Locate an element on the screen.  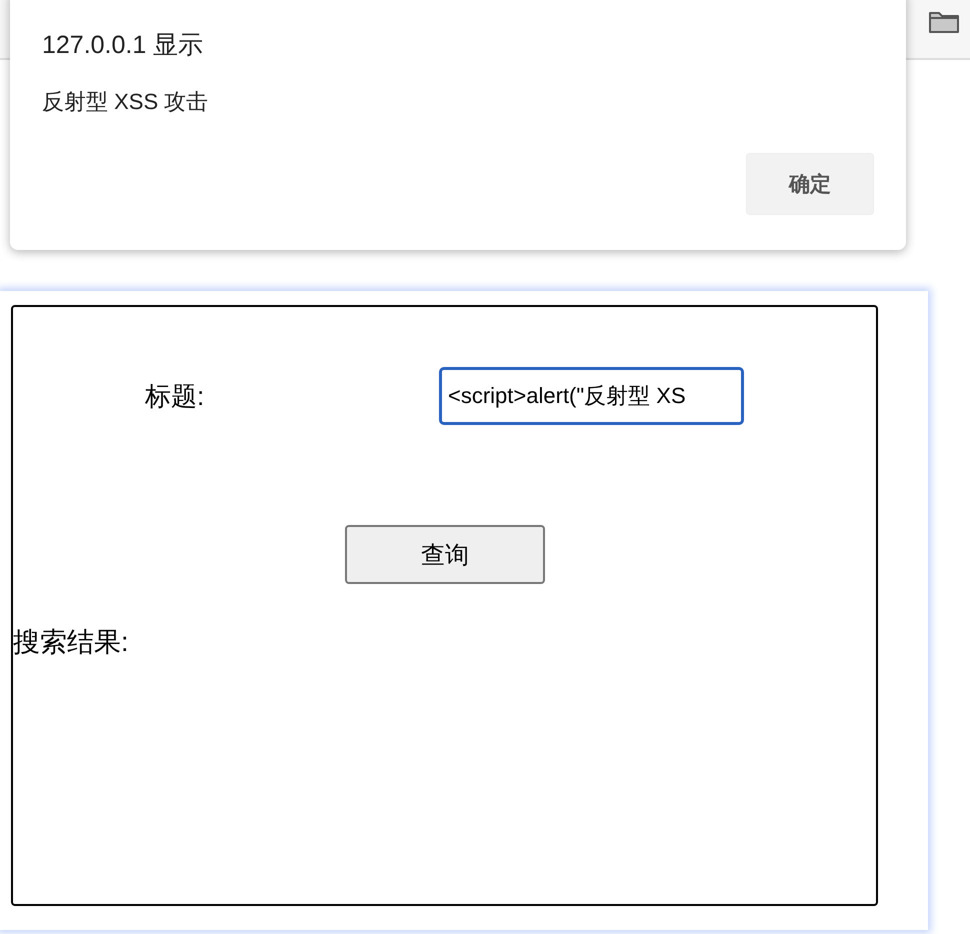
folder-icon is located at coordinates (944, 22).